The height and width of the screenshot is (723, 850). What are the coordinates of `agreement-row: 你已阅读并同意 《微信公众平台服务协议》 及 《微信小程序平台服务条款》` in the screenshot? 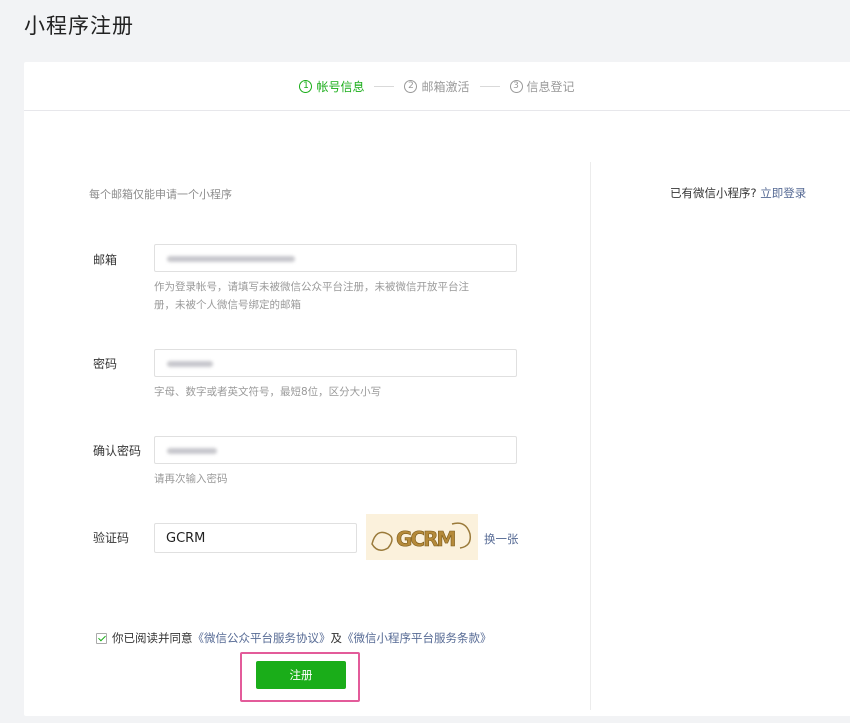 It's located at (294, 638).